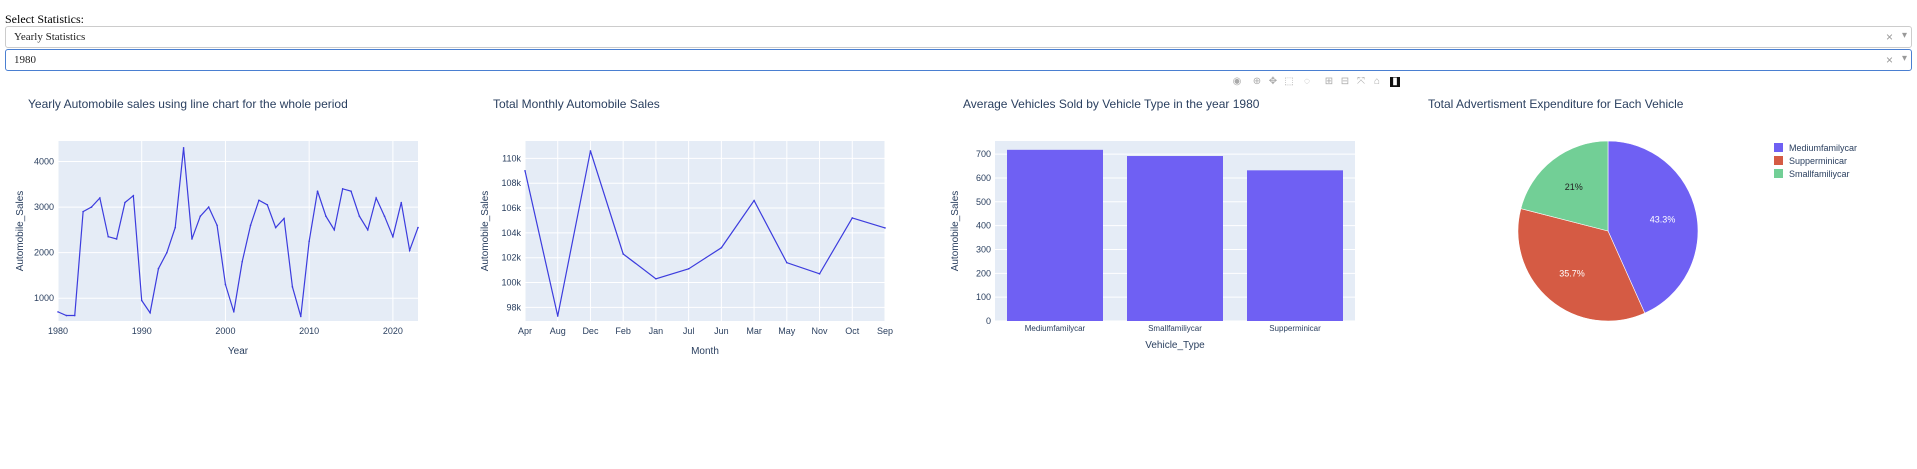  I want to click on y-tick-label: 3000, so click(44, 207).